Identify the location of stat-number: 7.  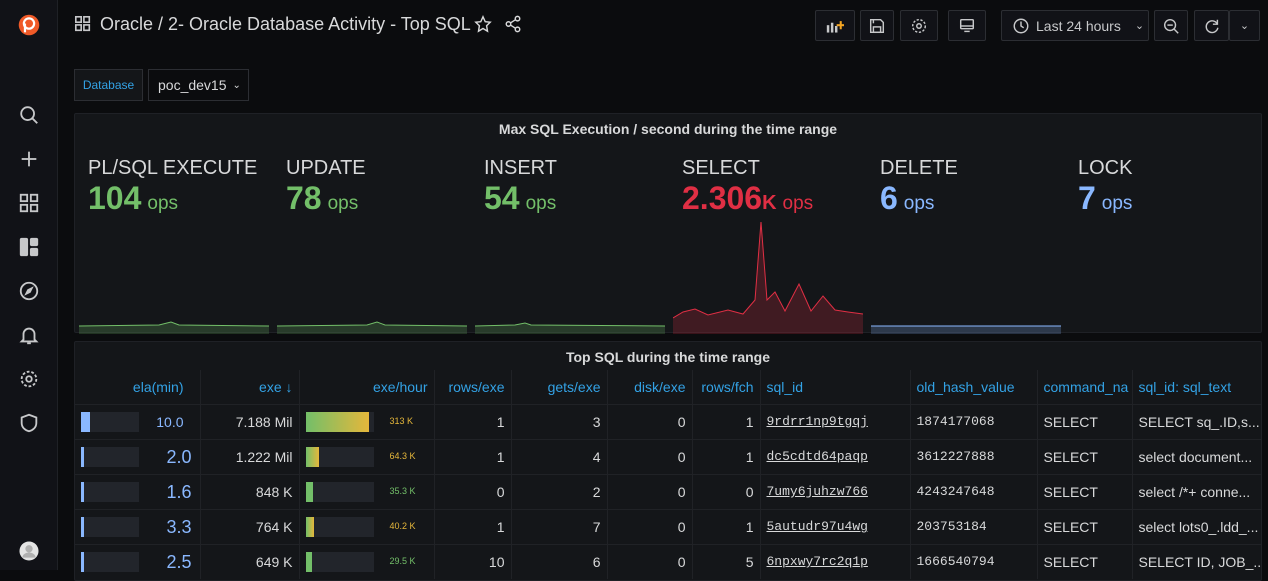
(1087, 198).